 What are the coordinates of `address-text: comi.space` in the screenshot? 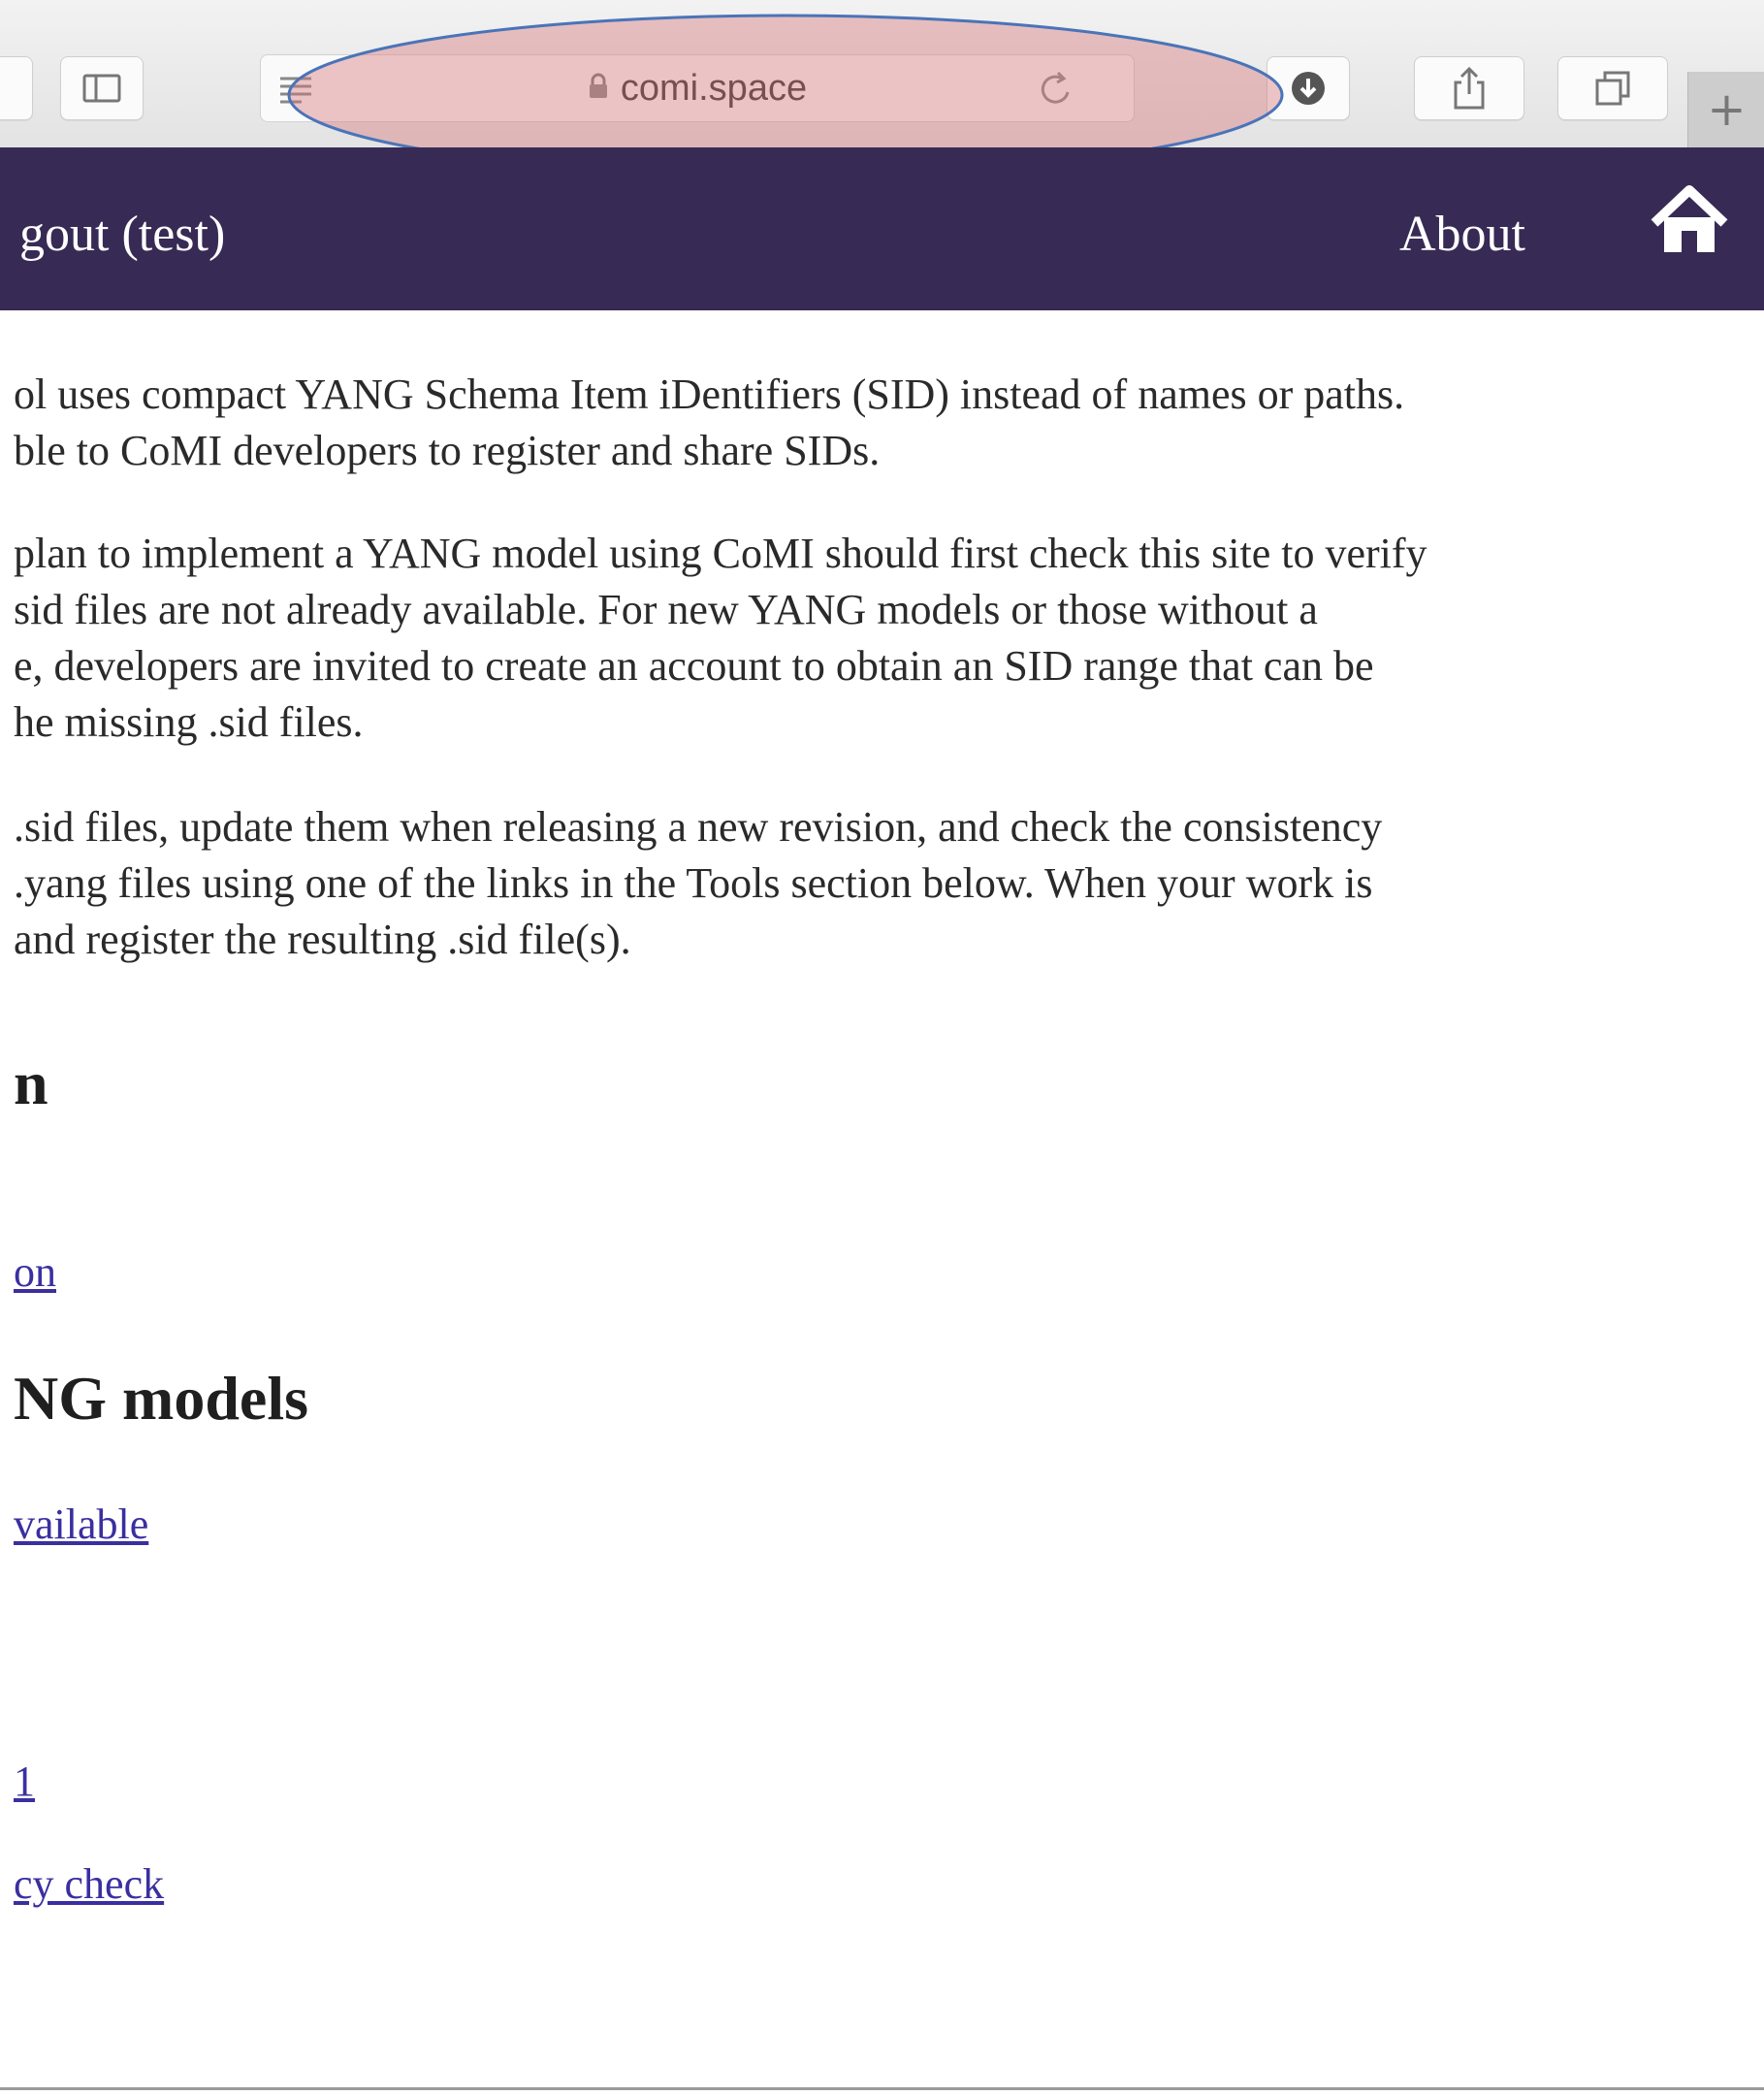 It's located at (714, 89).